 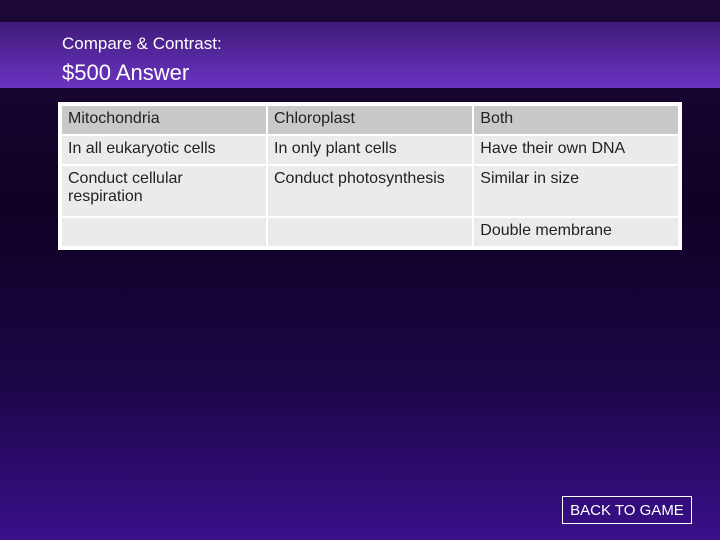 I want to click on column-header: Chloroplast, so click(x=370, y=120).